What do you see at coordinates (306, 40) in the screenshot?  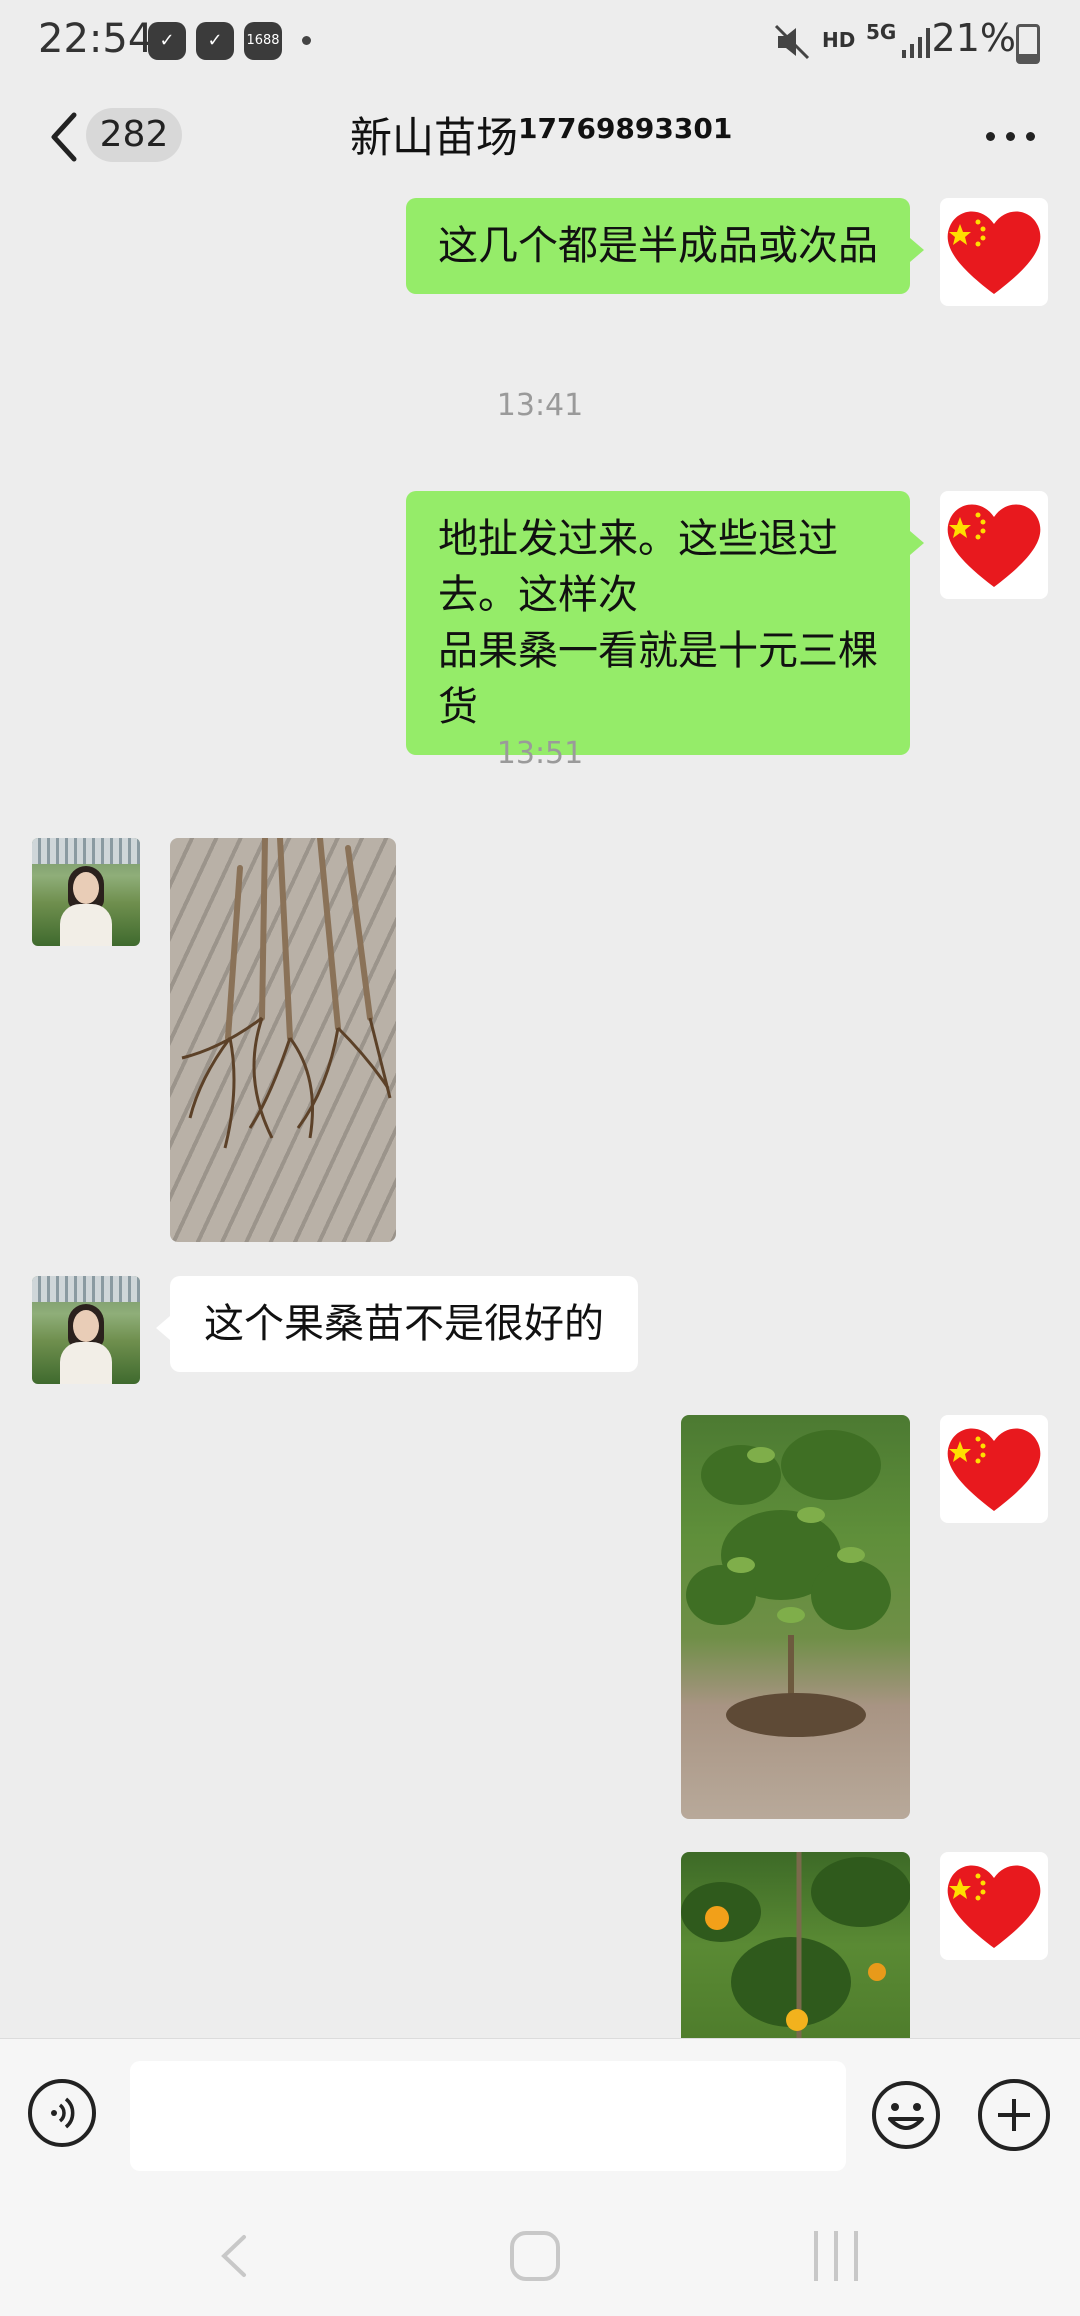 I see `notification-dot-icon` at bounding box center [306, 40].